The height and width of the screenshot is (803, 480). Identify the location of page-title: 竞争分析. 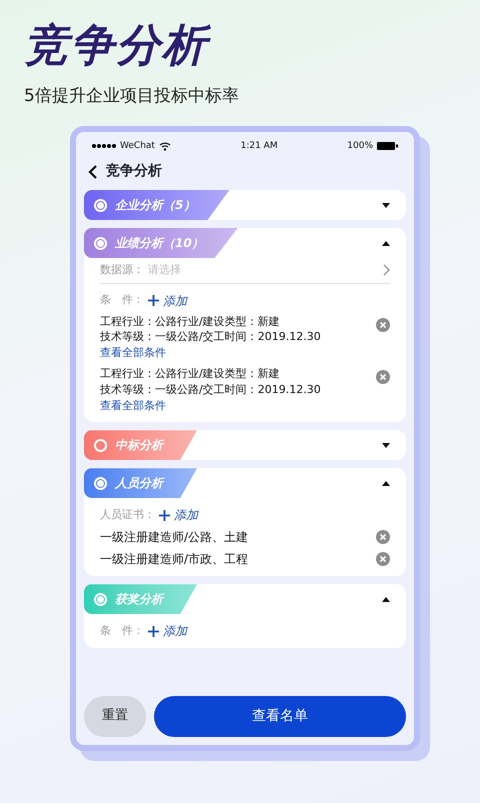
(134, 171).